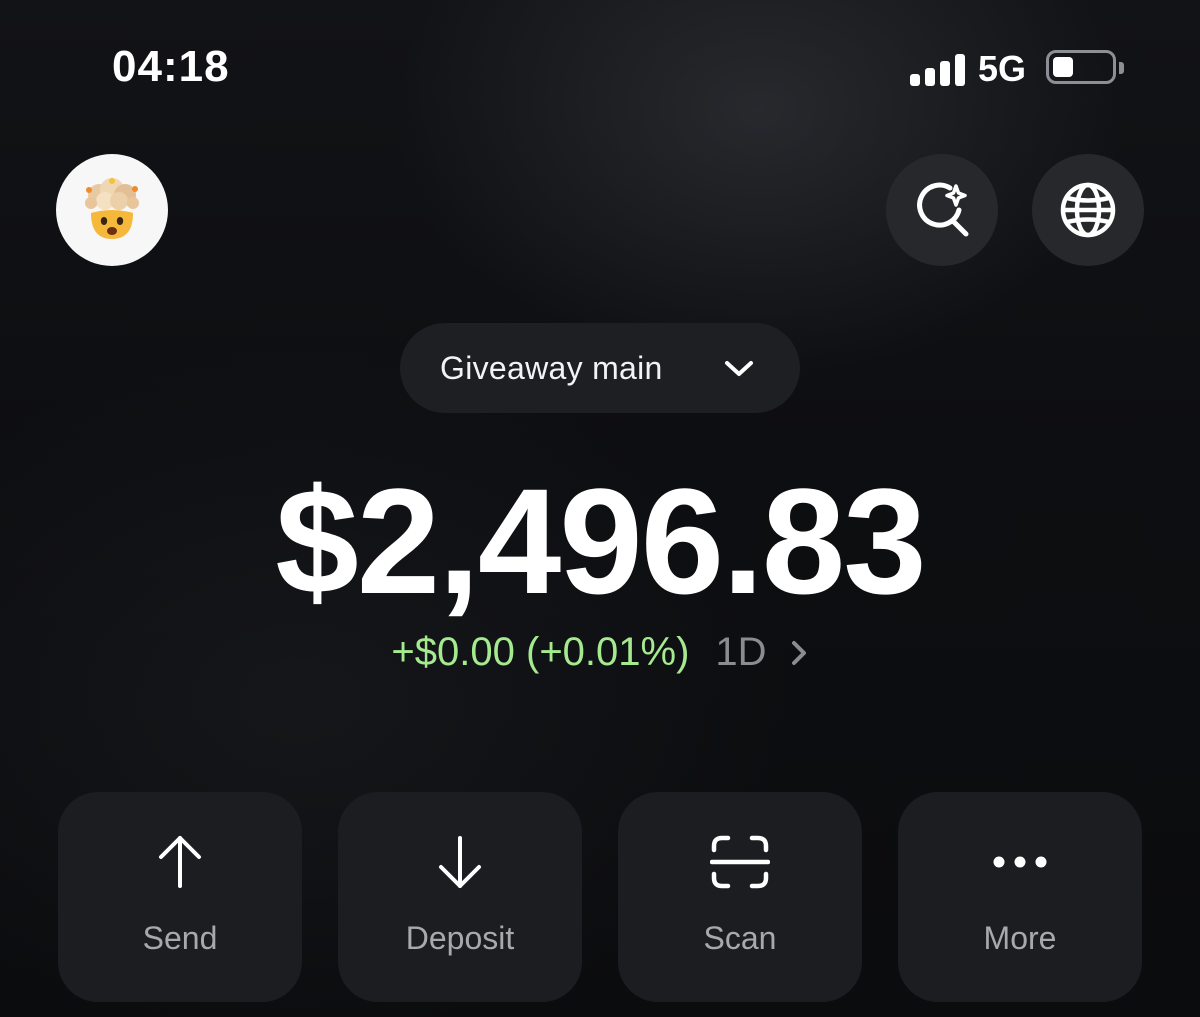 This screenshot has width=1200, height=1017. What do you see at coordinates (180, 862) in the screenshot?
I see `arrow-up-icon` at bounding box center [180, 862].